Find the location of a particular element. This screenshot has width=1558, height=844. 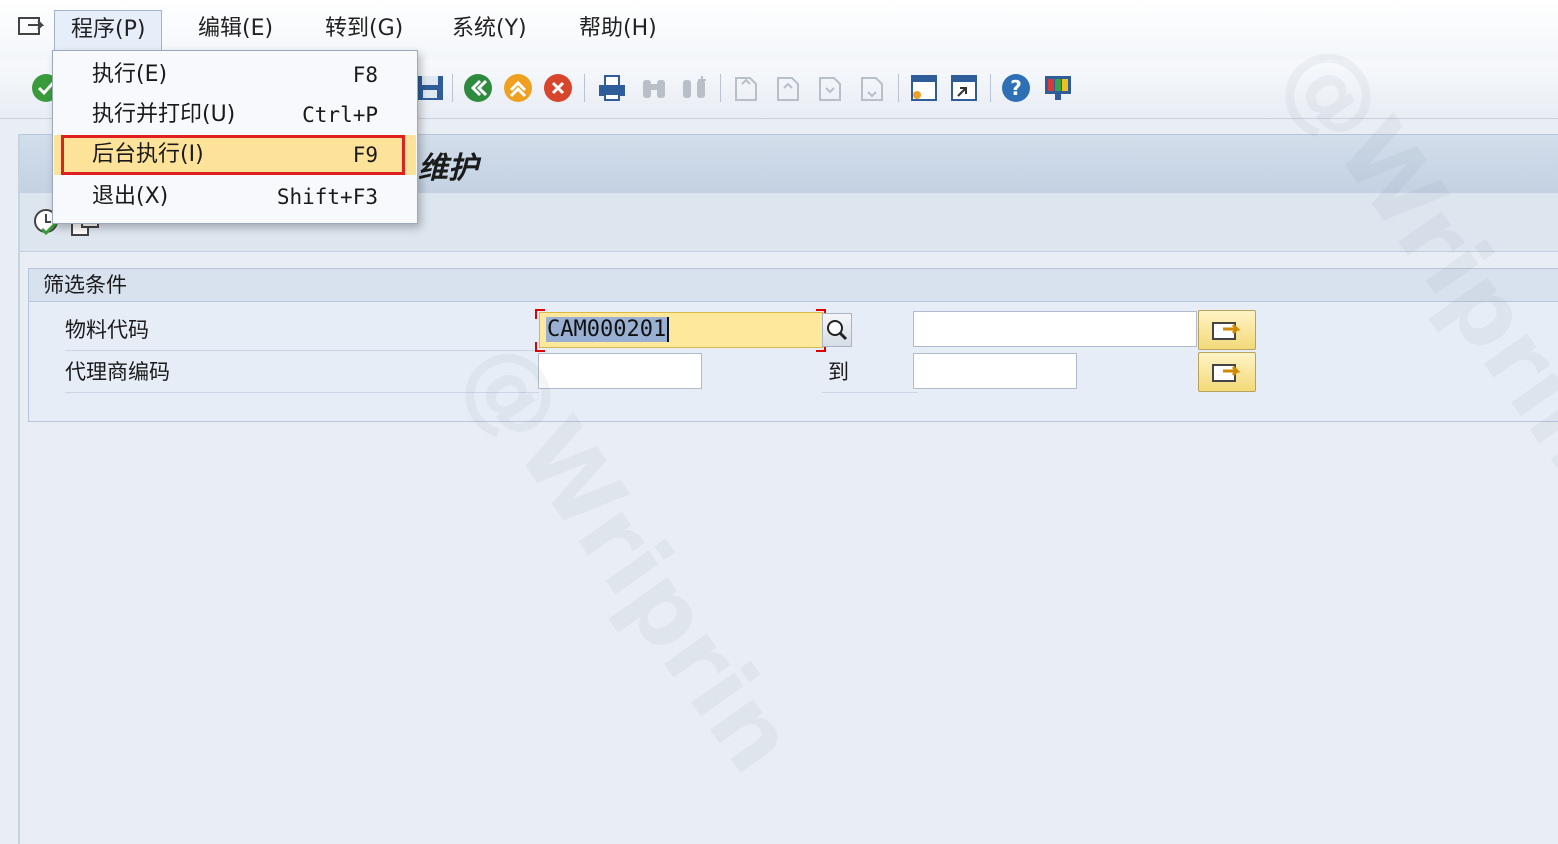

menu-item-execute-and-print: 执行并打印(U) Ctrl+P is located at coordinates (235, 115).